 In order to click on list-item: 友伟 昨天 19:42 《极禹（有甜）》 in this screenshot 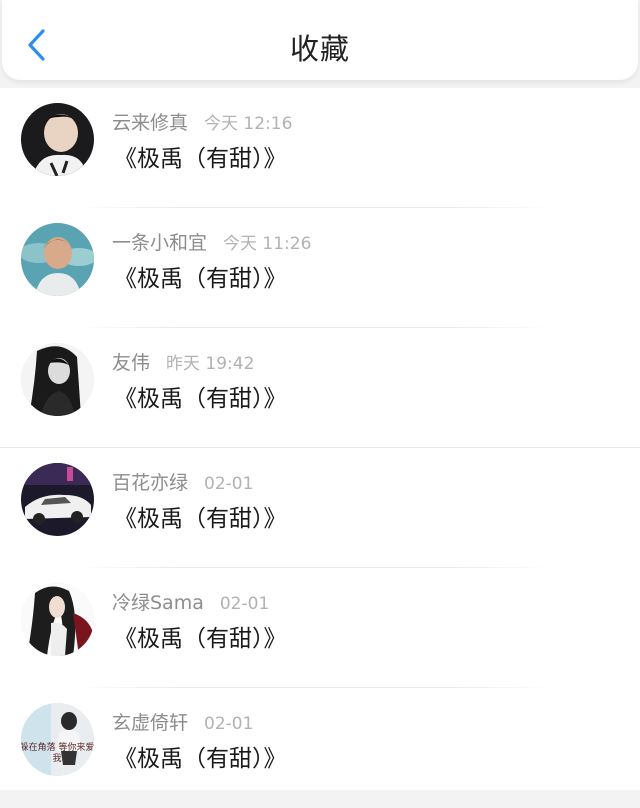, I will do `click(320, 388)`.